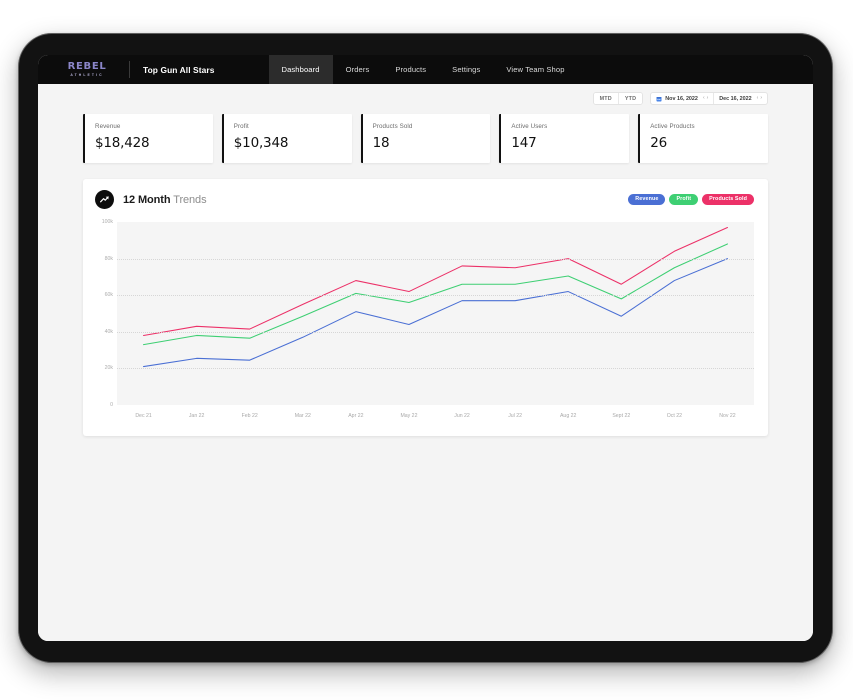 This screenshot has width=853, height=700. Describe the element at coordinates (630, 98) in the screenshot. I see `ytd-button: YTD` at that location.